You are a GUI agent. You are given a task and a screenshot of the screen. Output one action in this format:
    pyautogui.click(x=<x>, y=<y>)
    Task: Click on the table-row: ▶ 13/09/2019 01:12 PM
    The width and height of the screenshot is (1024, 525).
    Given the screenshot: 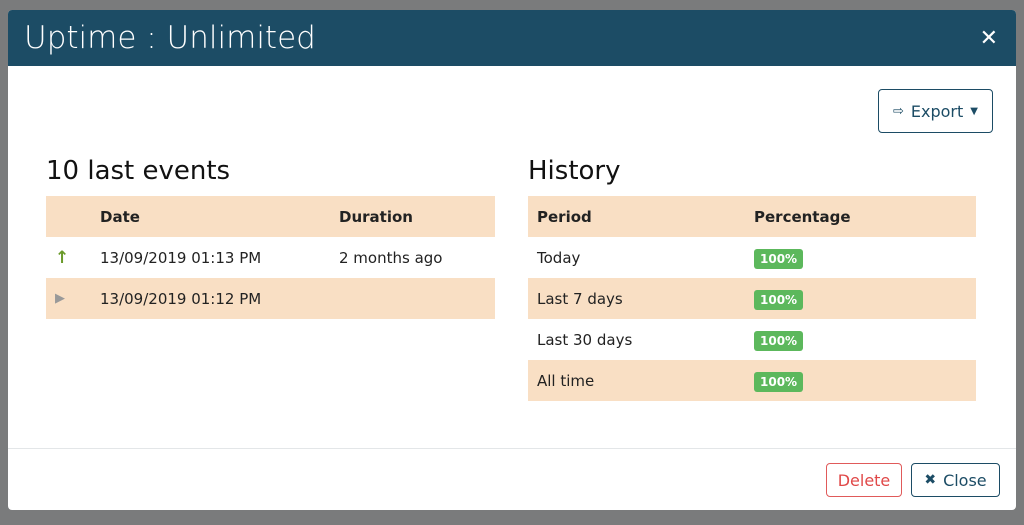 What is the action you would take?
    pyautogui.click(x=270, y=298)
    